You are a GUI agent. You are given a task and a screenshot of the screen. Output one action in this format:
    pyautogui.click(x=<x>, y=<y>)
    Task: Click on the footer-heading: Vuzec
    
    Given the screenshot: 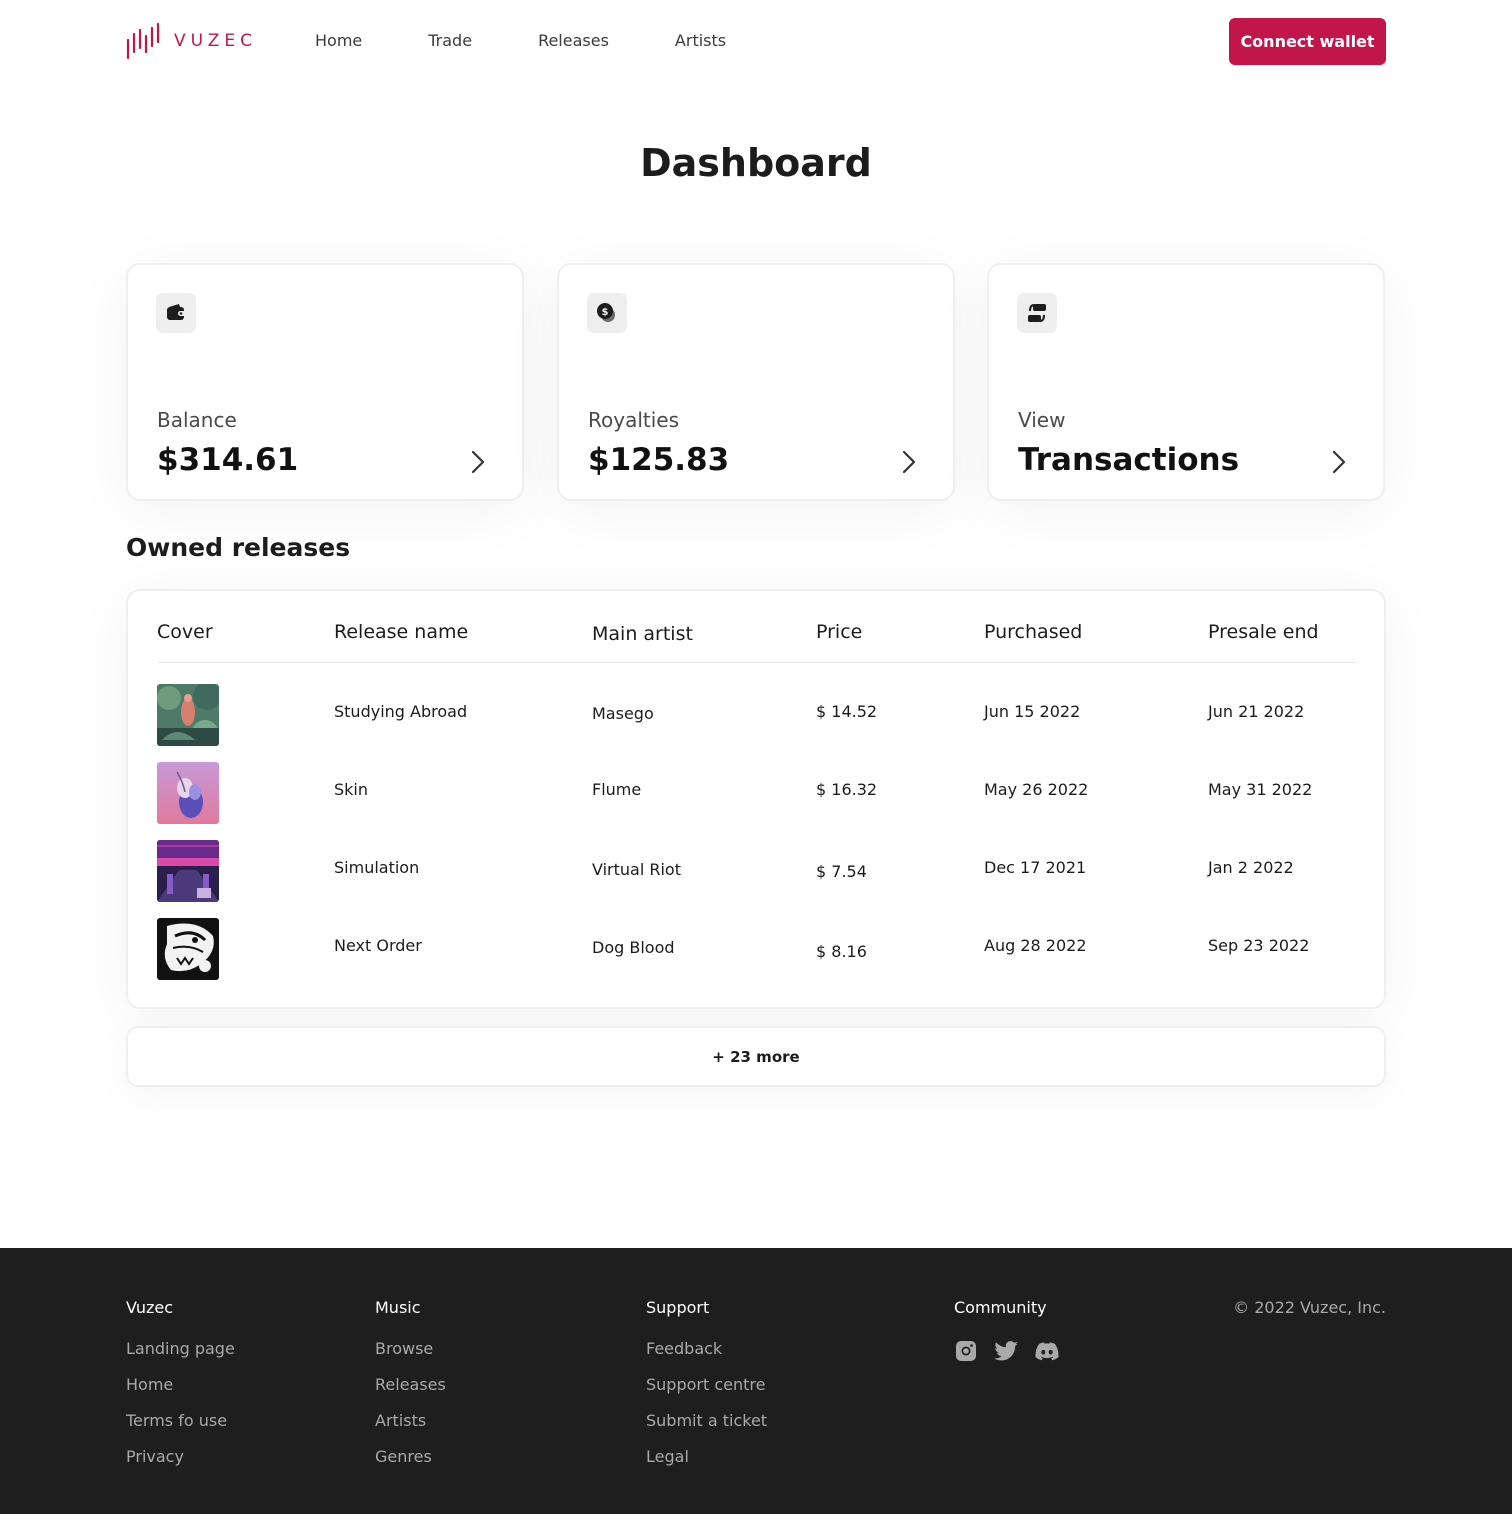 What is the action you would take?
    pyautogui.click(x=150, y=1307)
    